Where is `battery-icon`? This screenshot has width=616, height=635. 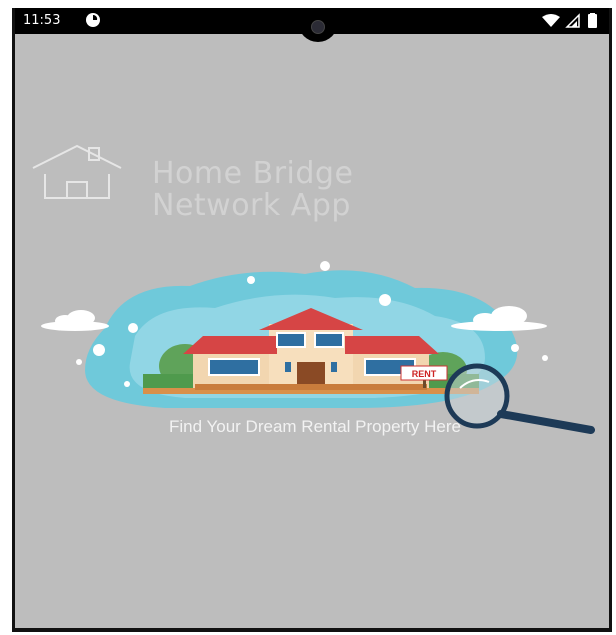
battery-icon is located at coordinates (592, 20).